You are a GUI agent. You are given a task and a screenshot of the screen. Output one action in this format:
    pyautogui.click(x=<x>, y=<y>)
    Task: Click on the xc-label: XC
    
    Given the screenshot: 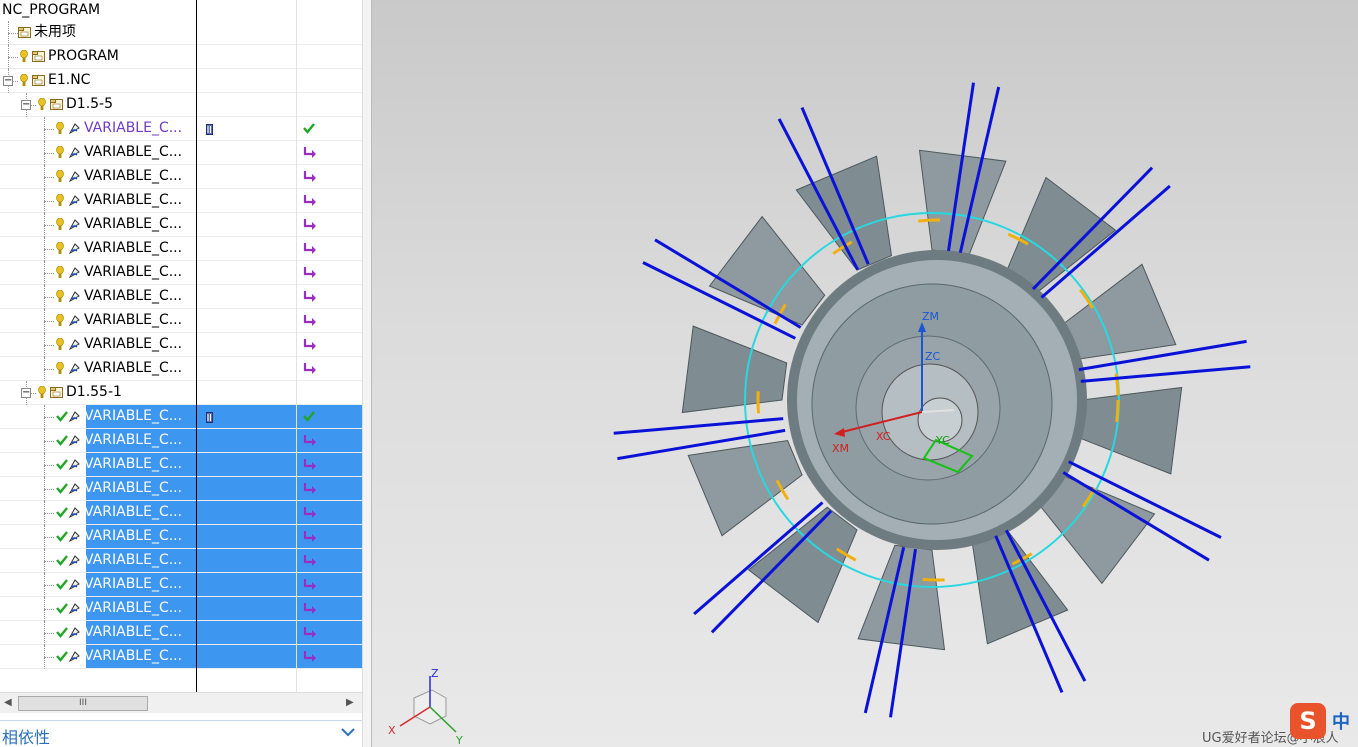 What is the action you would take?
    pyautogui.click(x=883, y=436)
    